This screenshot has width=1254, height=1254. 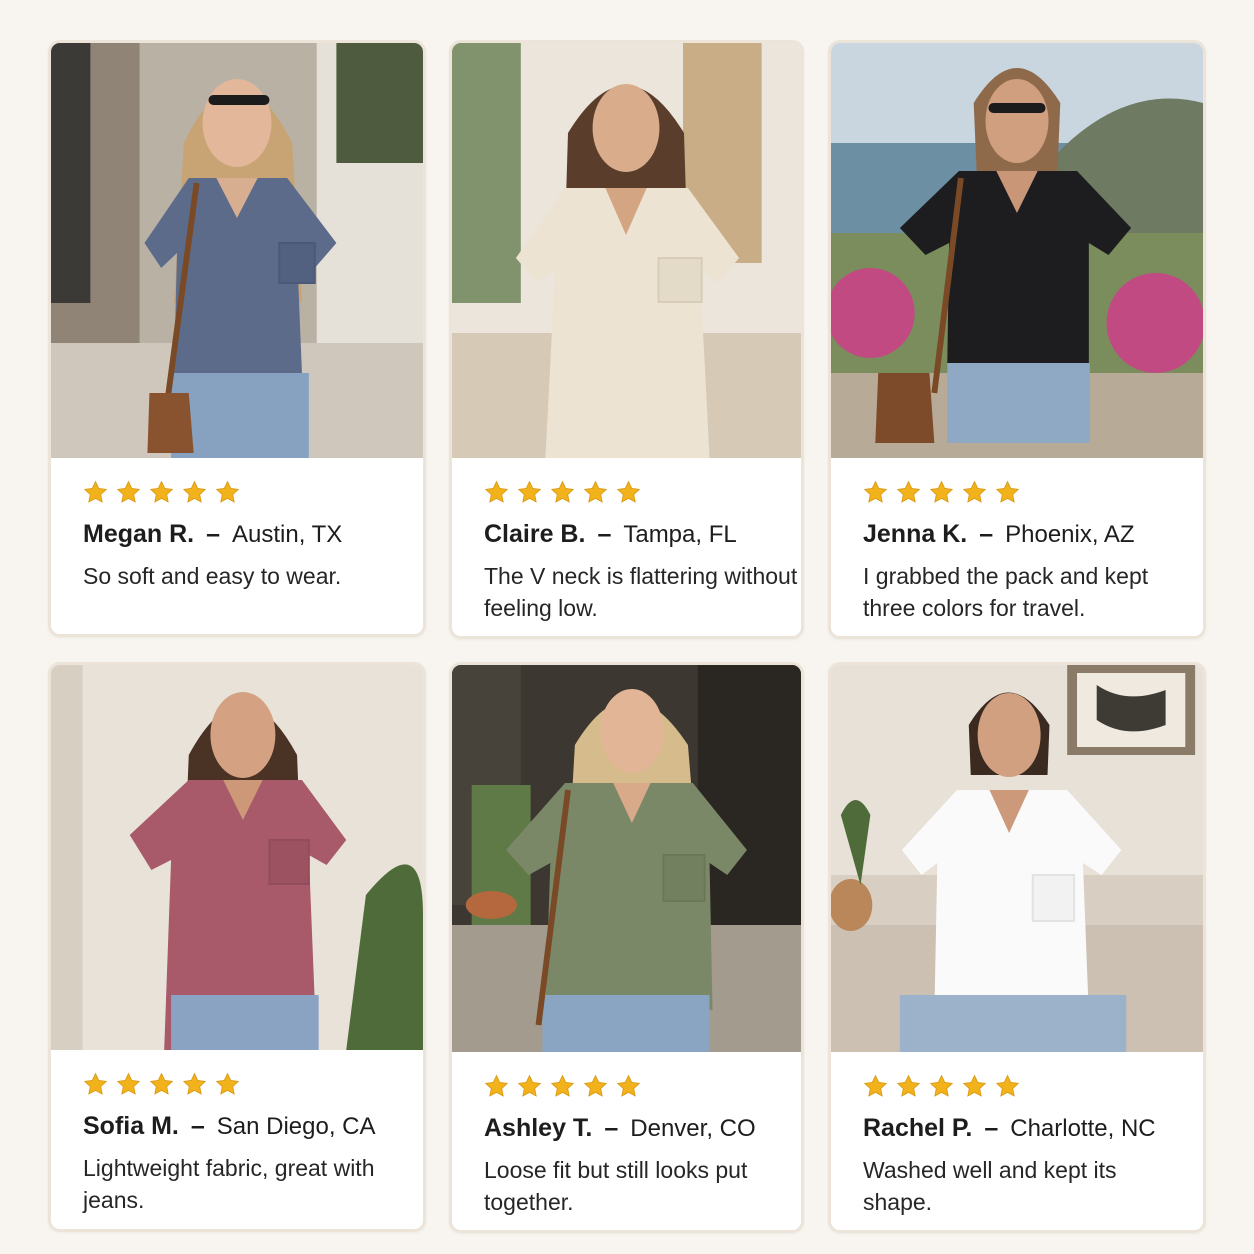 I want to click on reviewer-name: Claire B., so click(x=535, y=534).